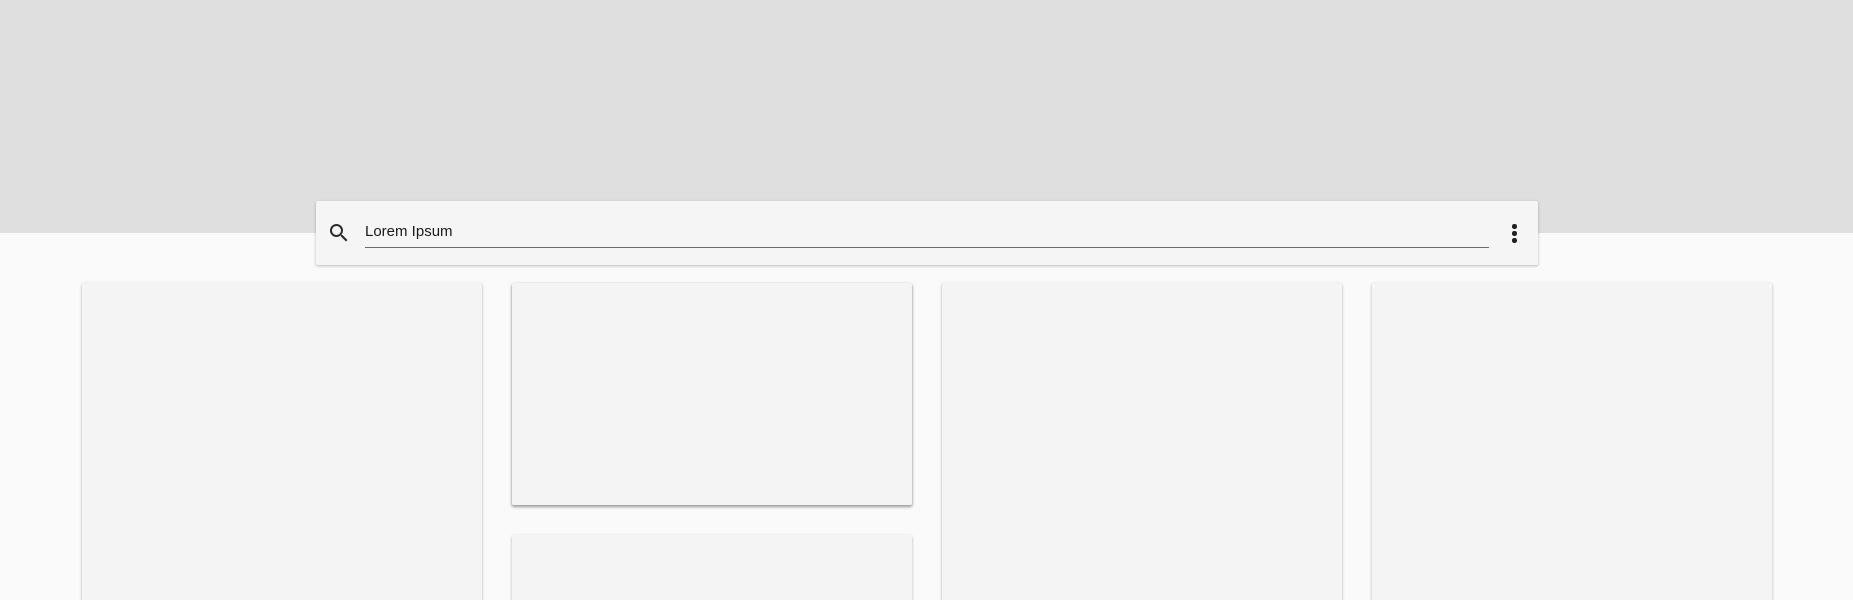 The width and height of the screenshot is (1853, 600). I want to click on more-options-button, so click(1514, 233).